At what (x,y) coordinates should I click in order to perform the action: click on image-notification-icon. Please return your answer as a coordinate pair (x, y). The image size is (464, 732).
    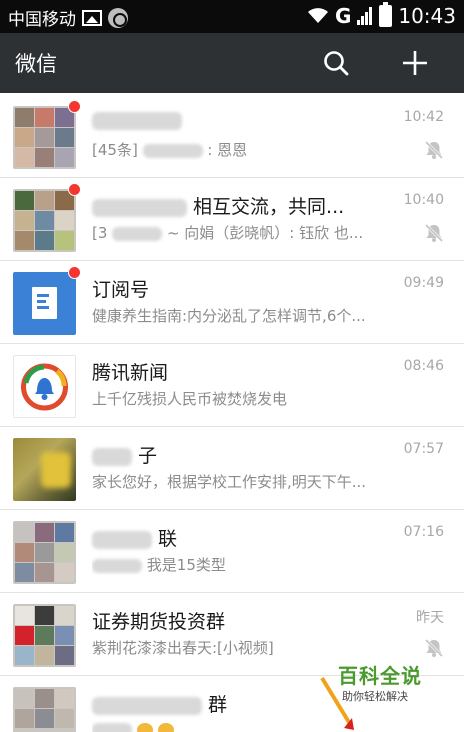
    Looking at the image, I should click on (92, 17).